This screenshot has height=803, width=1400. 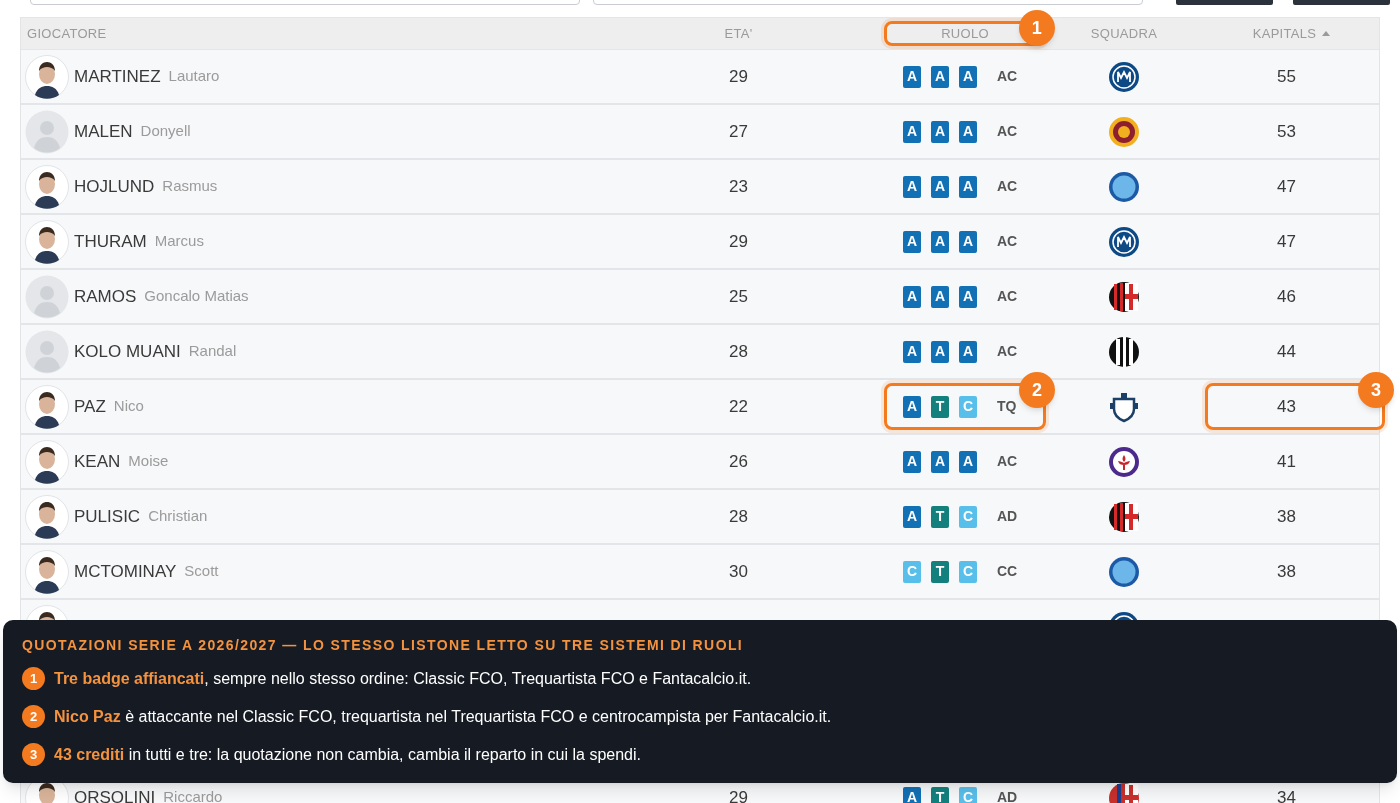 What do you see at coordinates (700, 242) in the screenshot?
I see `table-row: THURAM Marcus 29 A A A AC 47` at bounding box center [700, 242].